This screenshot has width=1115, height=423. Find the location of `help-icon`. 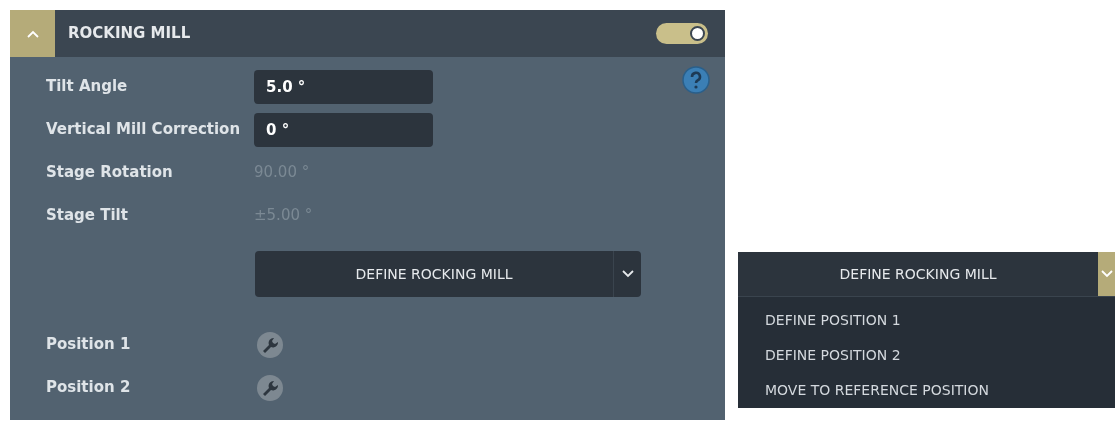

help-icon is located at coordinates (696, 80).